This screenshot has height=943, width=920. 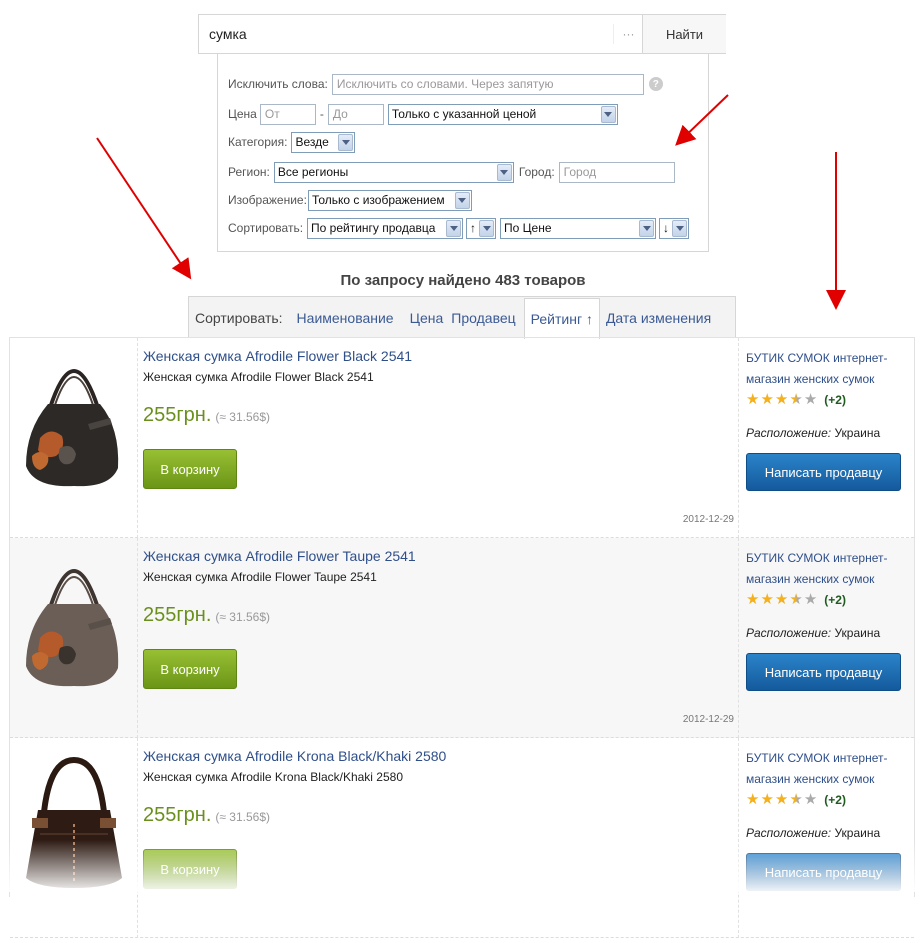 What do you see at coordinates (355, 114) in the screenshot?
I see `price-to-input: До` at bounding box center [355, 114].